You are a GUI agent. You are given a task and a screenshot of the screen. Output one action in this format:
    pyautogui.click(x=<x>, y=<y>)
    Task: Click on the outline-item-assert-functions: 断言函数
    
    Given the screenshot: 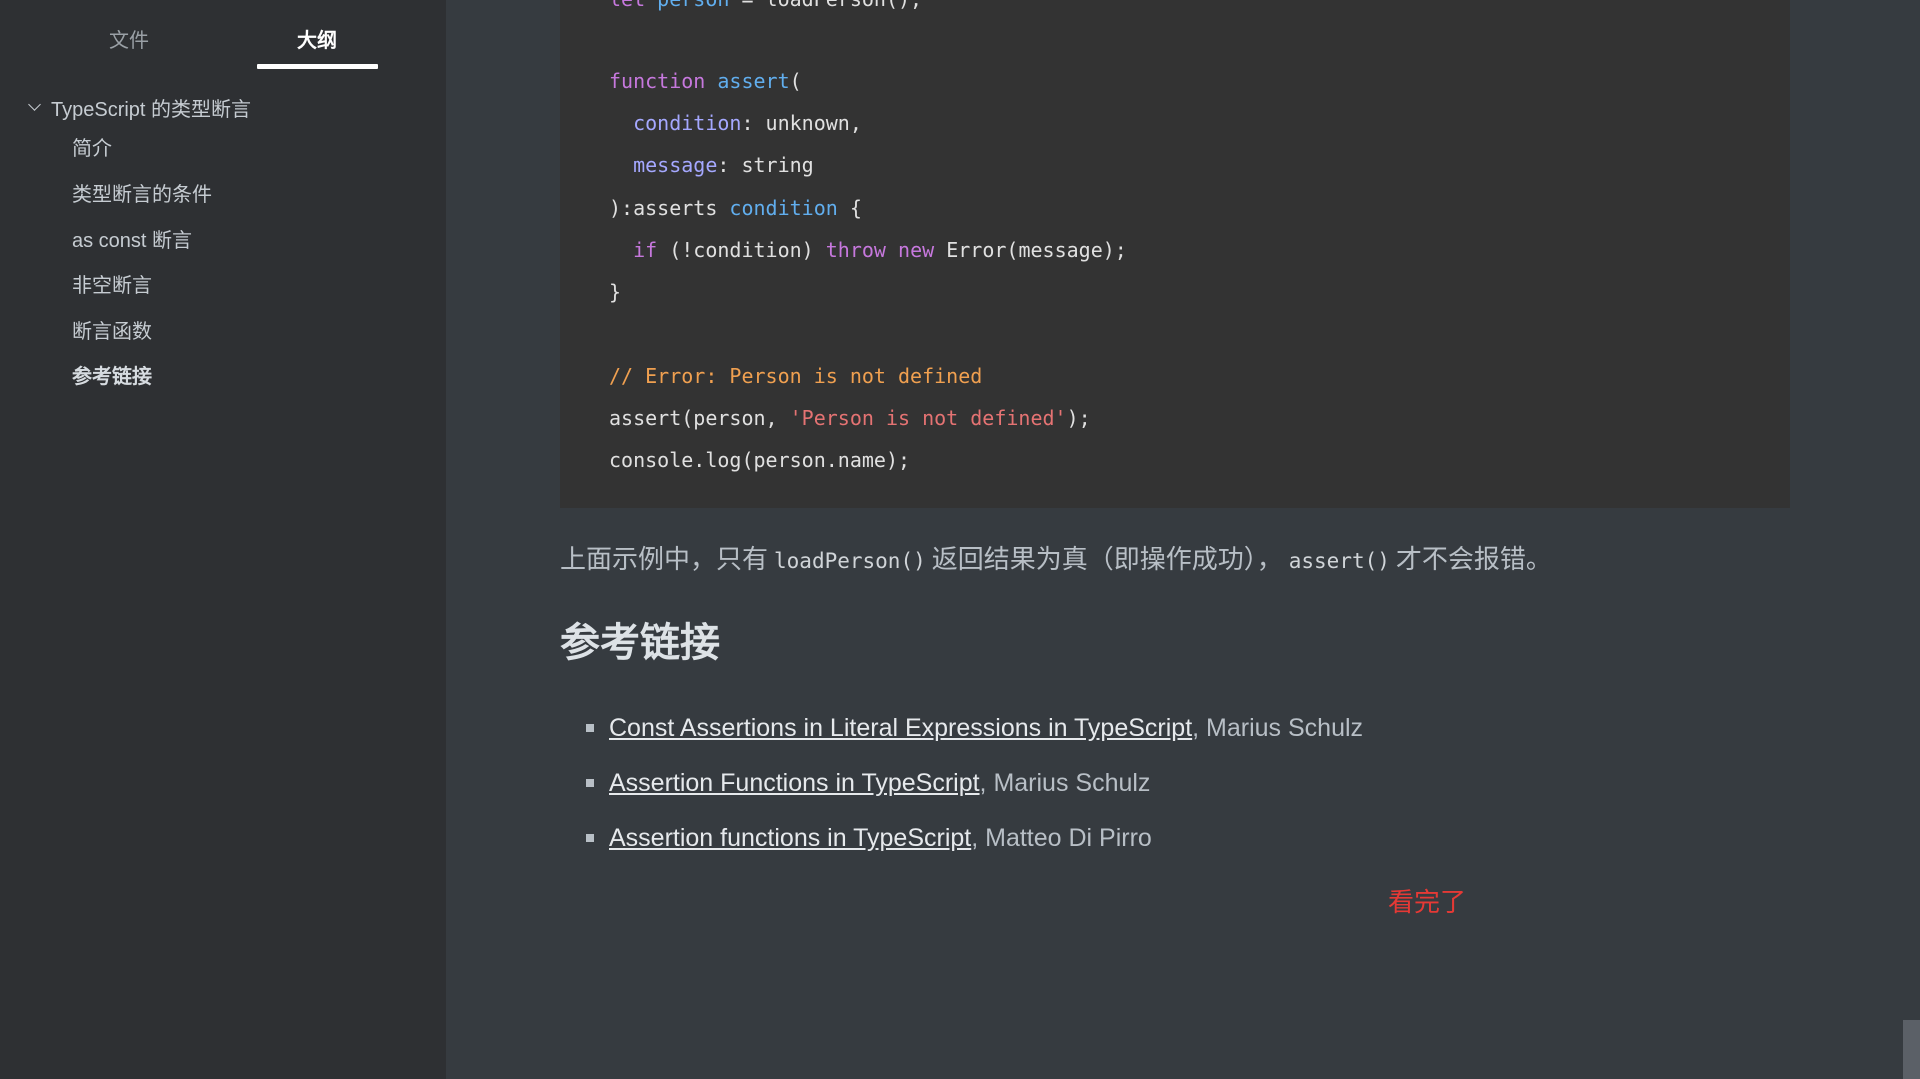 What is the action you would take?
    pyautogui.click(x=112, y=332)
    